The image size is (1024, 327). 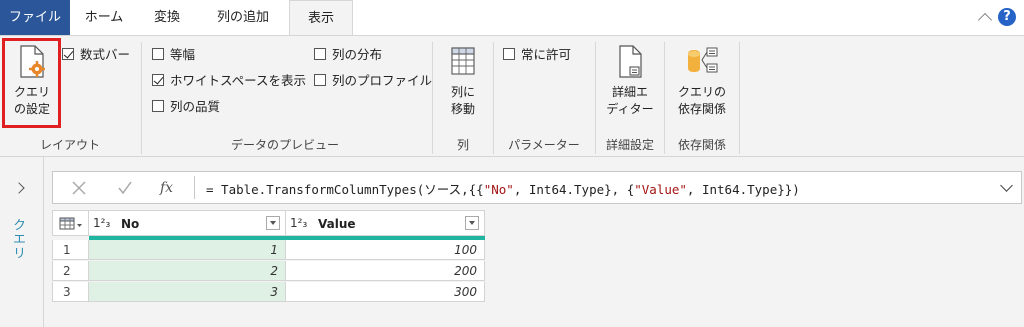 I want to click on expand-formula-icon, so click(x=1006, y=185).